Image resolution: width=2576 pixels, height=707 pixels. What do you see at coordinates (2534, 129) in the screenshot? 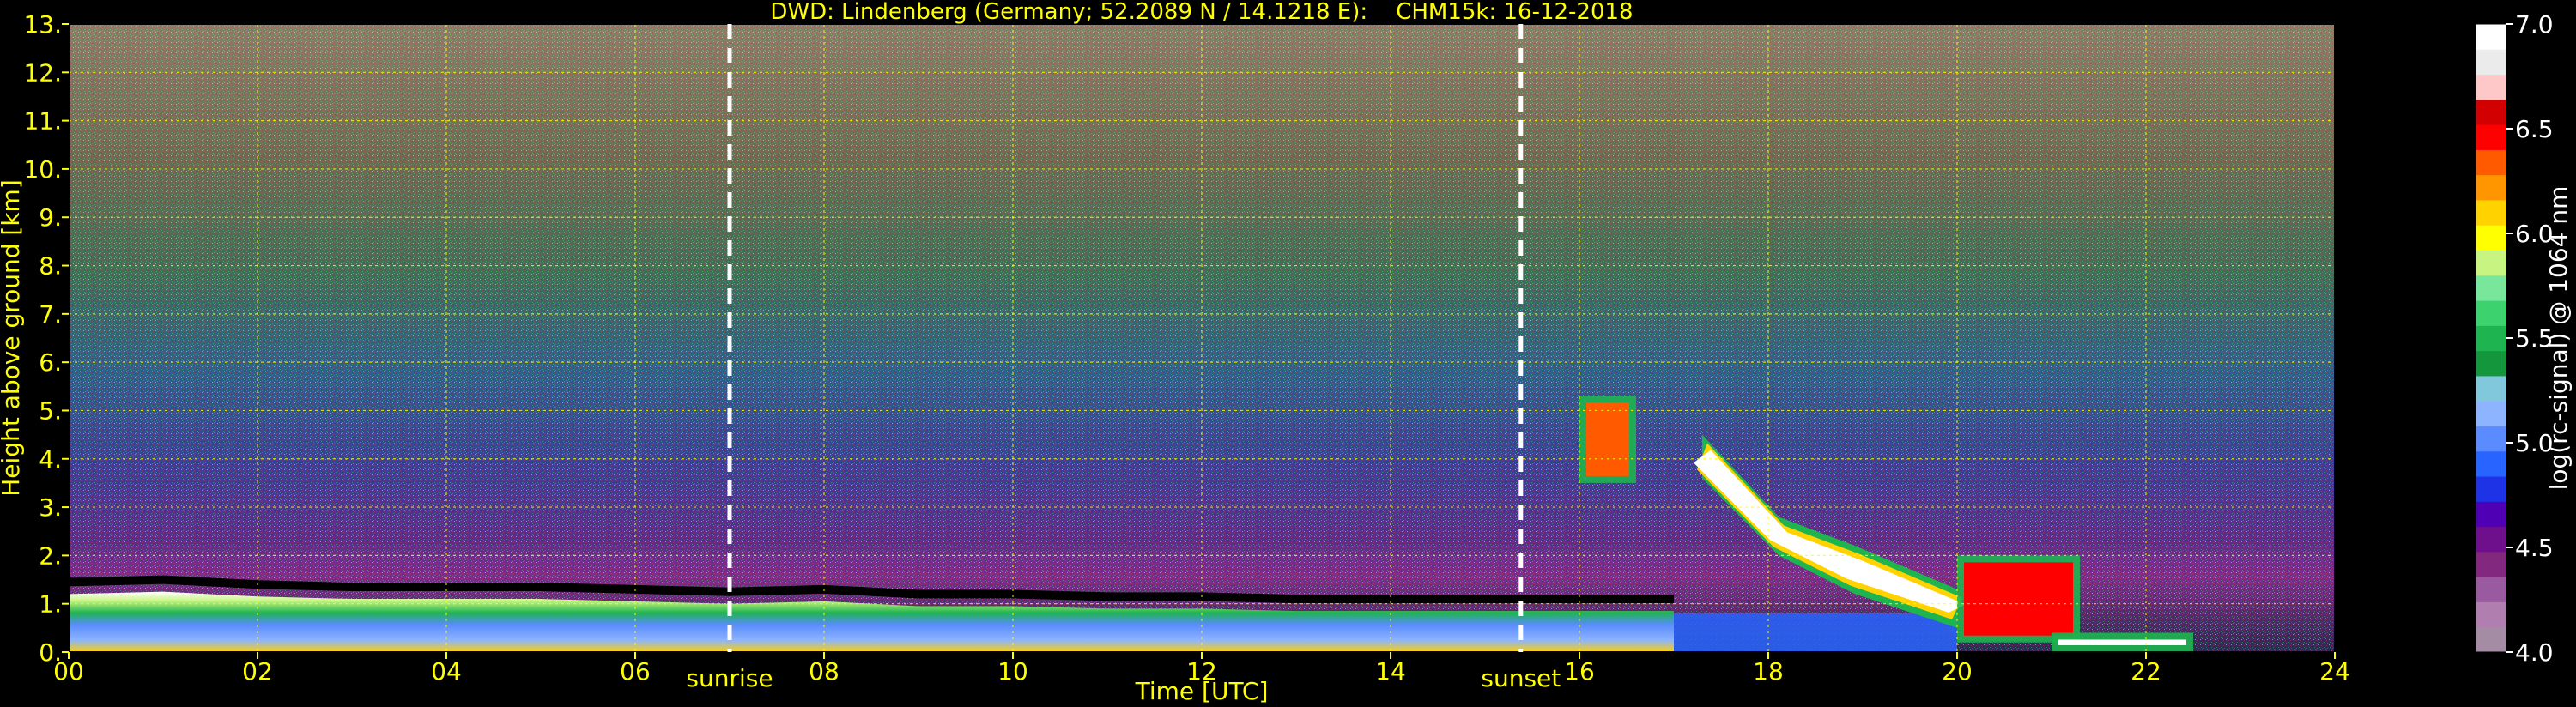
I see `colorbar-tick-label: 6.5` at bounding box center [2534, 129].